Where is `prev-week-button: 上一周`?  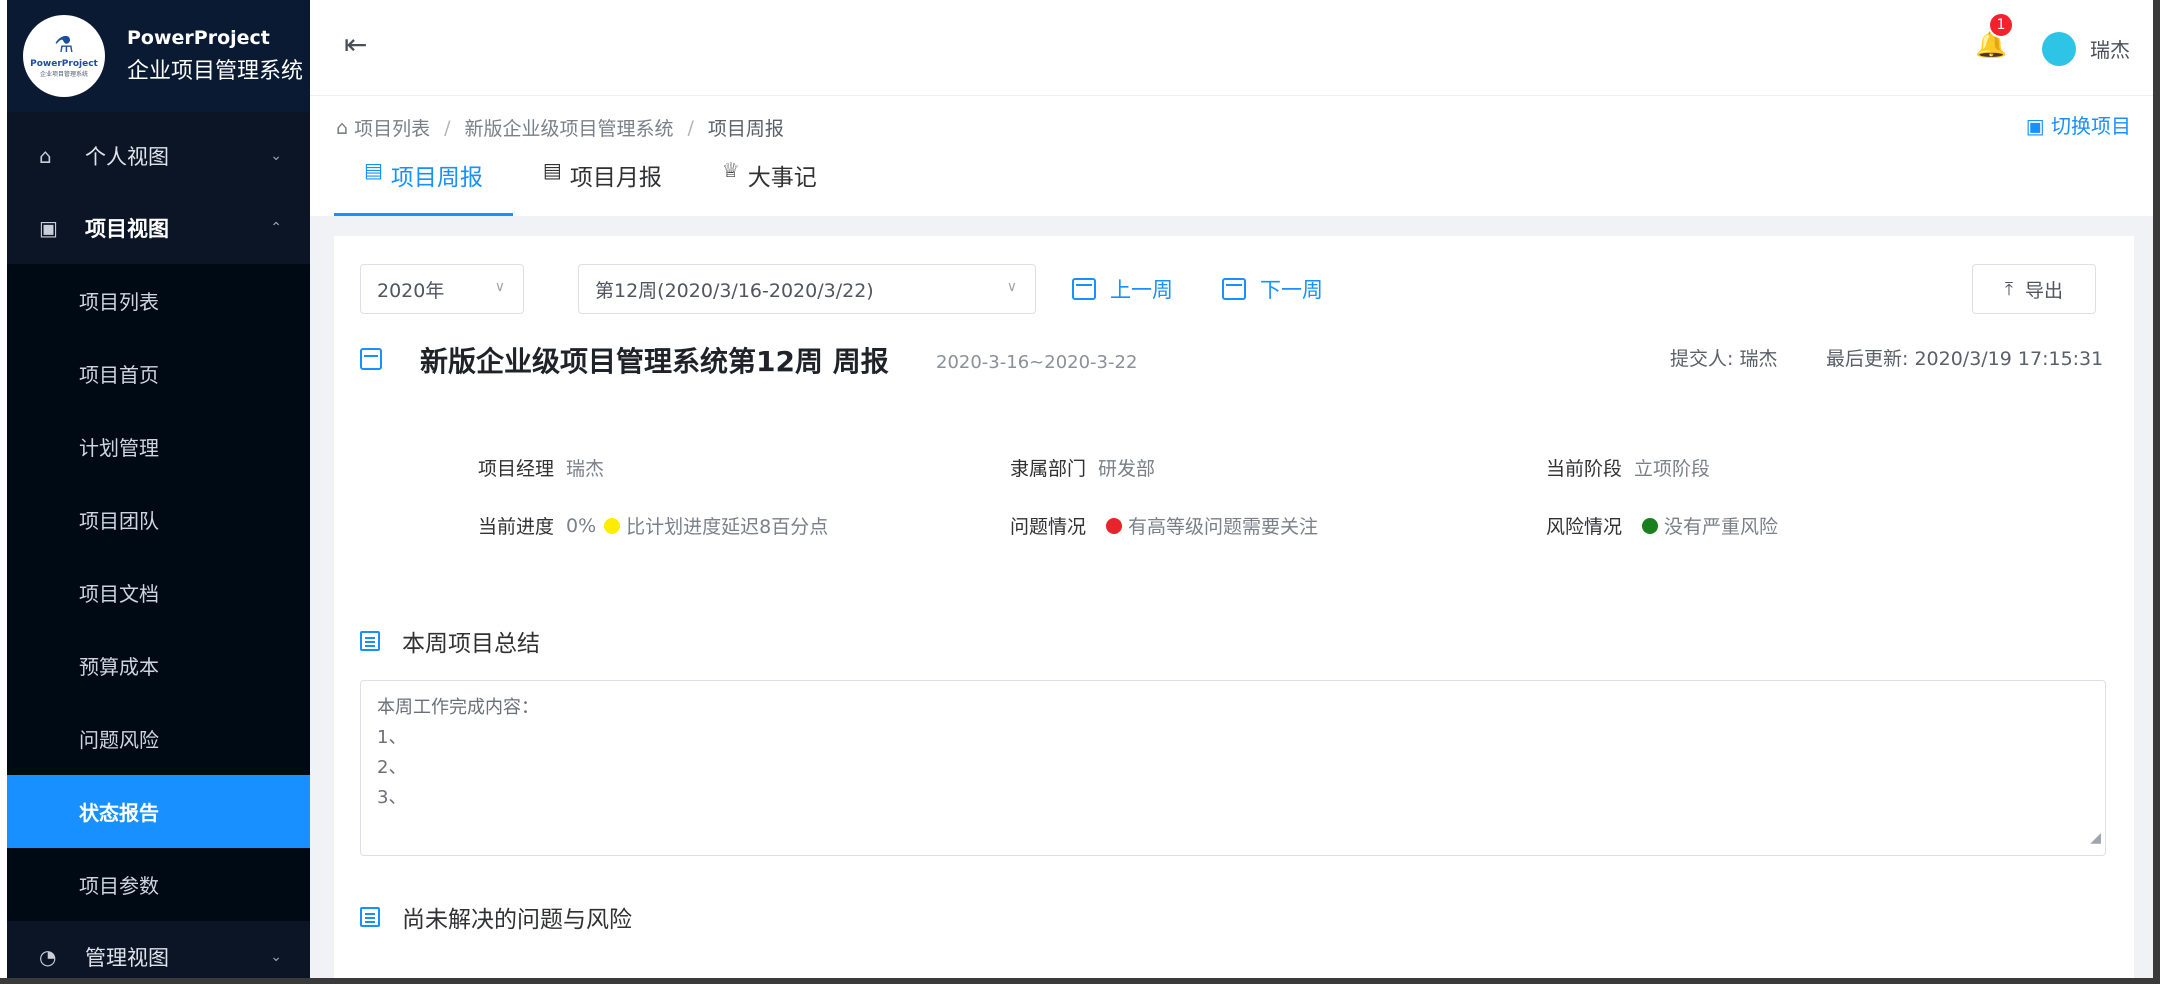 prev-week-button: 上一周 is located at coordinates (1122, 289).